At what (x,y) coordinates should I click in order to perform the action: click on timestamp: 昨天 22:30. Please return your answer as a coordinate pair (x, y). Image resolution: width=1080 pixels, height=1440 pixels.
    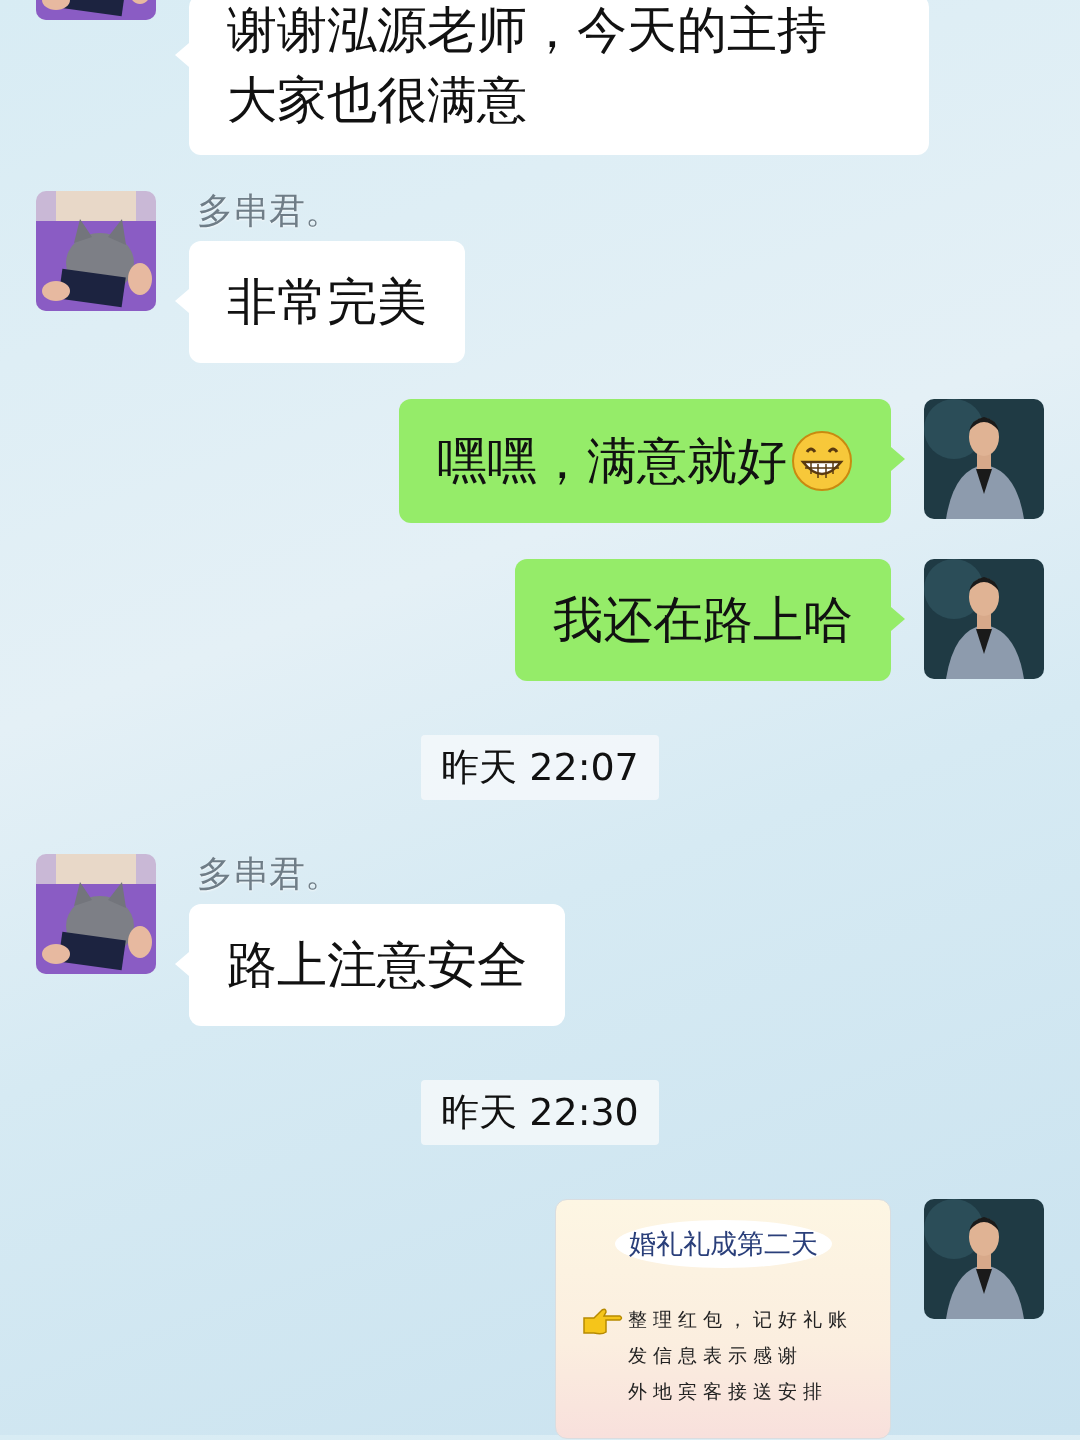
    Looking at the image, I should click on (540, 1112).